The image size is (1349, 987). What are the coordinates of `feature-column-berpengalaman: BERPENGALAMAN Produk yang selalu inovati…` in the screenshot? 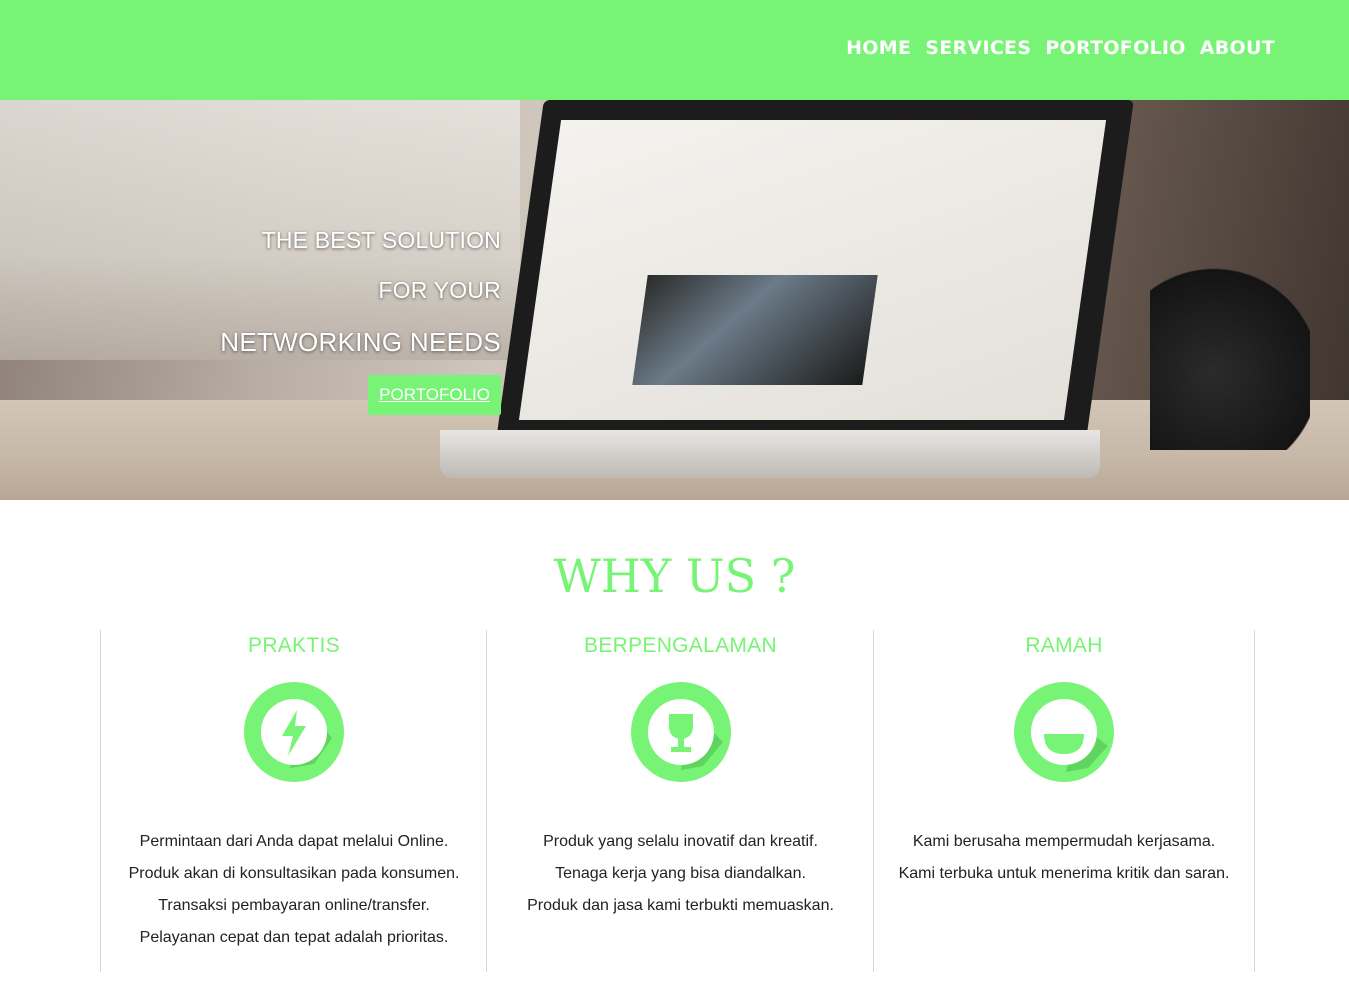 It's located at (680, 801).